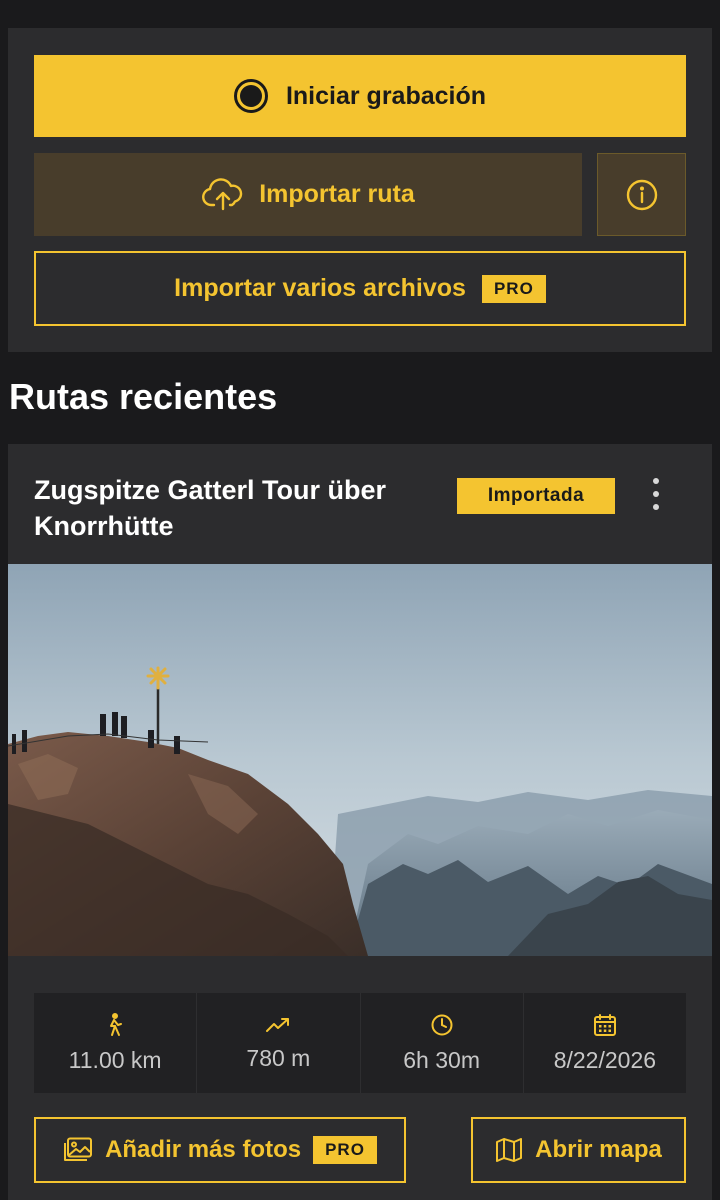  I want to click on cloud-upload-icon, so click(222, 193).